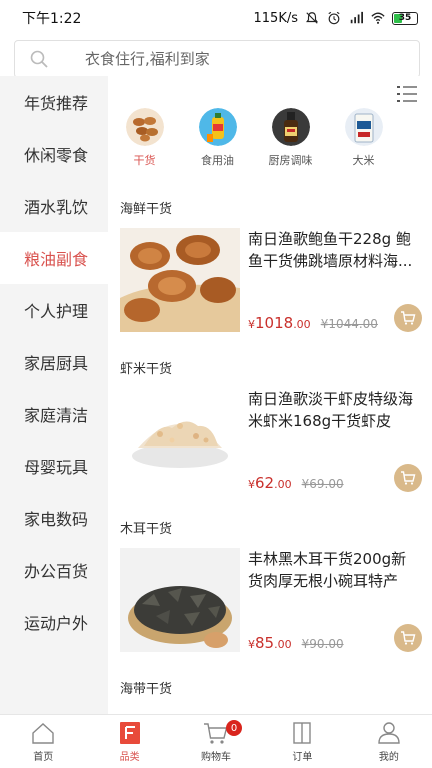 This screenshot has width=432, height=768. Describe the element at coordinates (39, 59) in the screenshot. I see `search-icon` at that location.